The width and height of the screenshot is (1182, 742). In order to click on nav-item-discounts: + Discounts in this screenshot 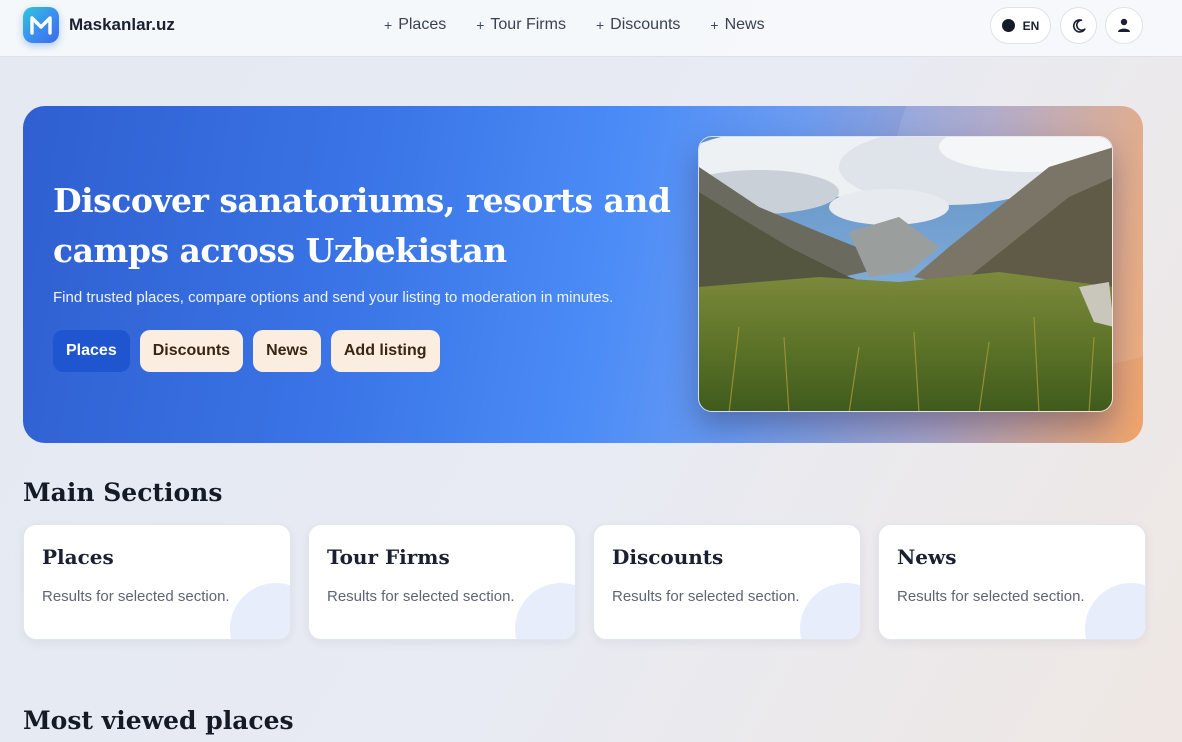, I will do `click(638, 25)`.